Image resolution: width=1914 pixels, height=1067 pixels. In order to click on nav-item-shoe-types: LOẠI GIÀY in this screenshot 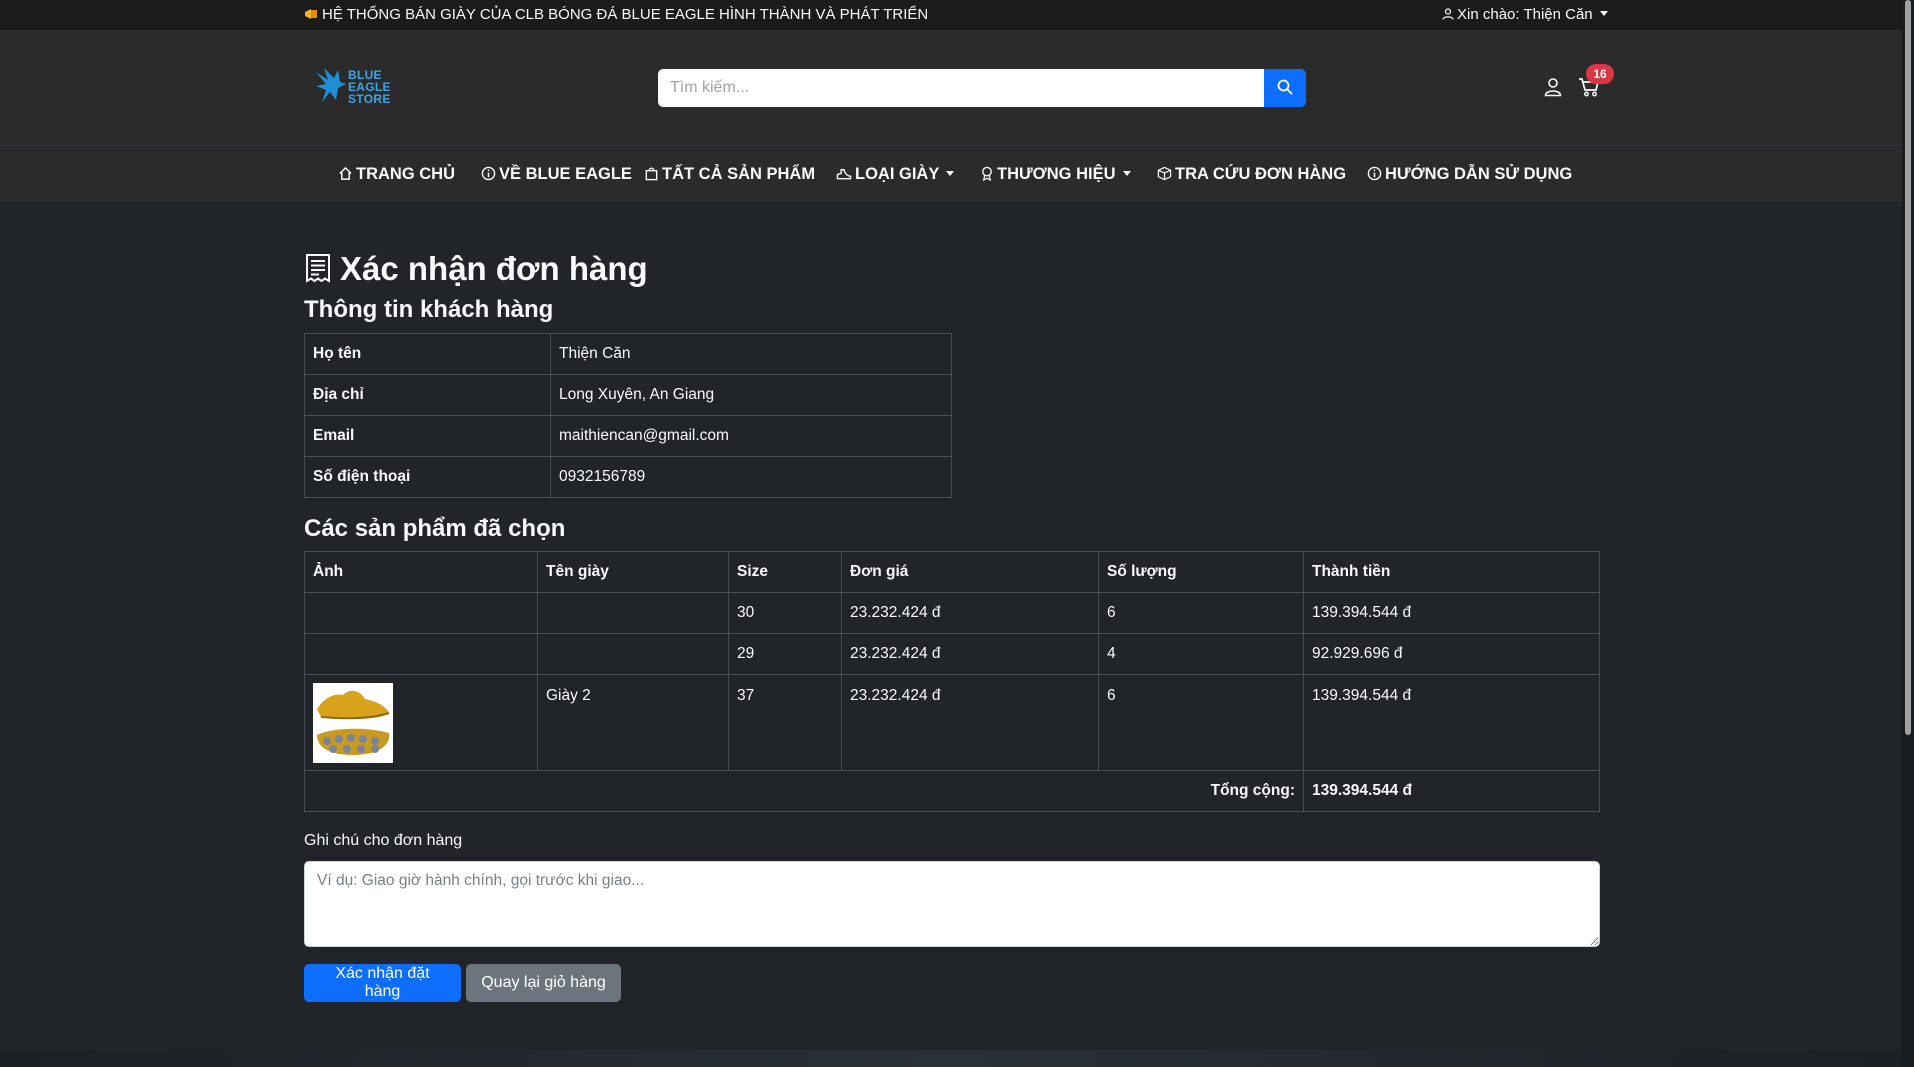, I will do `click(895, 174)`.